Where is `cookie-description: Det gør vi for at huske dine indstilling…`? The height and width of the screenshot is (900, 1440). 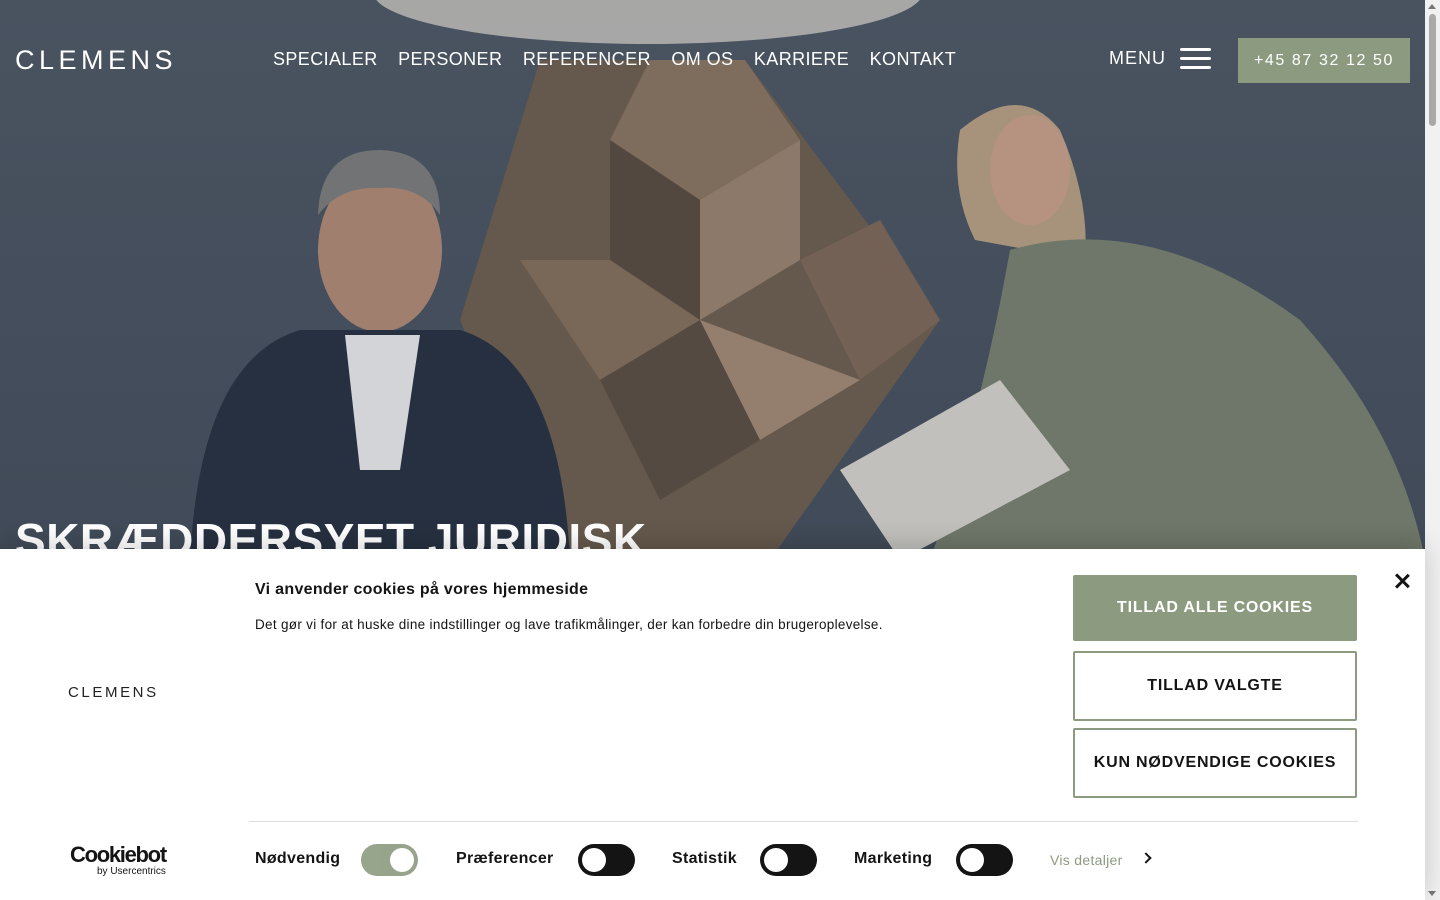
cookie-description: Det gør vi for at huske dine indstilling… is located at coordinates (569, 624).